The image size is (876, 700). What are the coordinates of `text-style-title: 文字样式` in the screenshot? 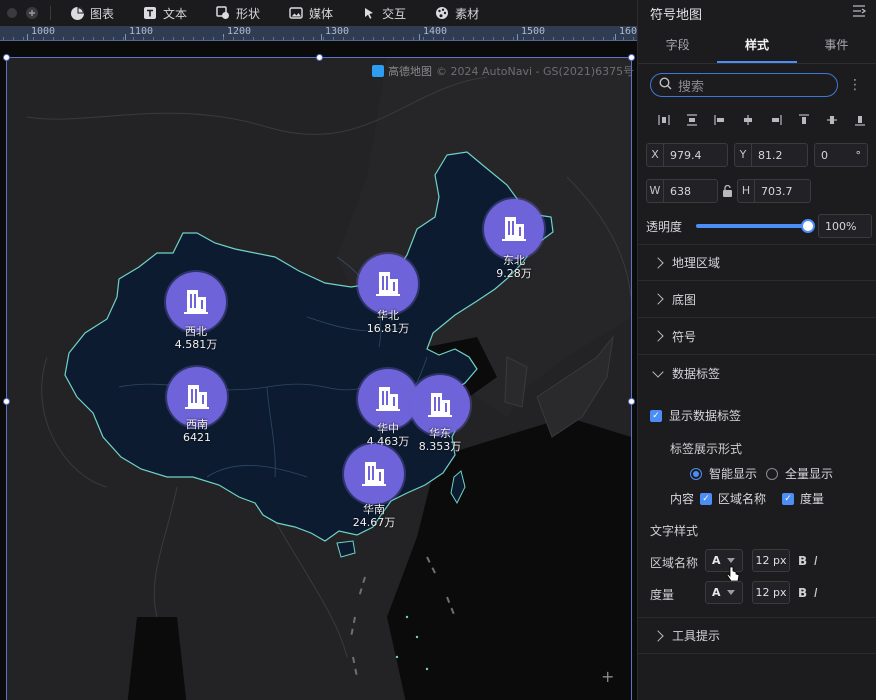 It's located at (674, 531).